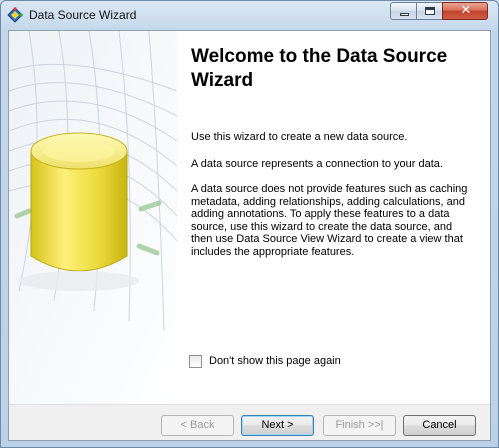 This screenshot has height=448, width=499. I want to click on window-title: Data Source Wizard, so click(83, 15).